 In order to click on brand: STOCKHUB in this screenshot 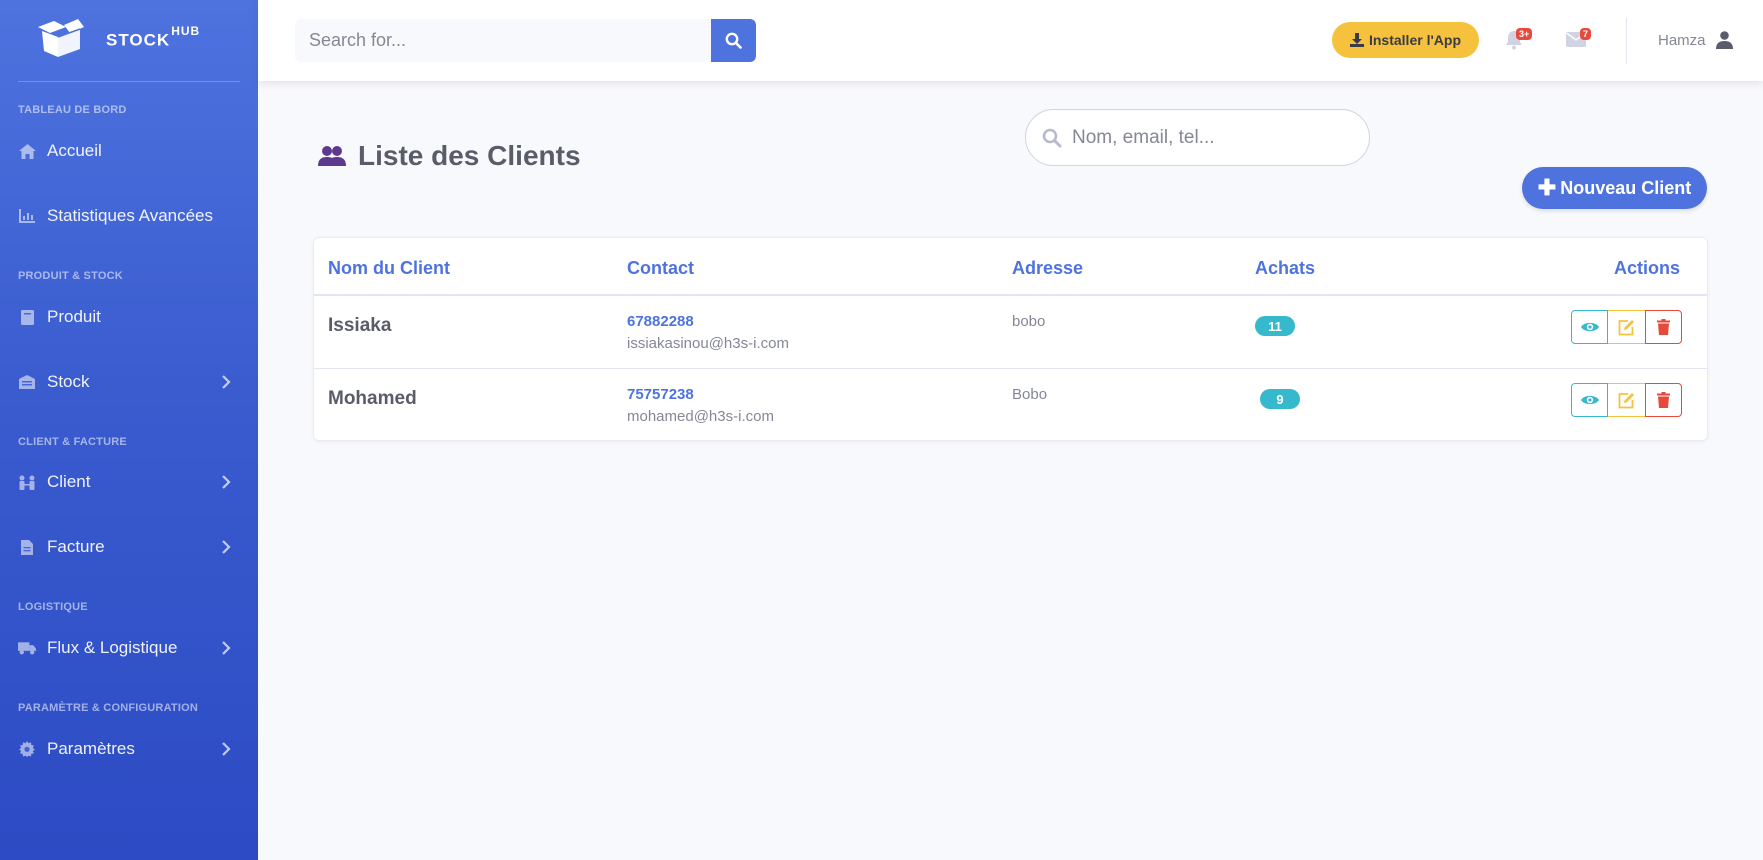, I will do `click(118, 39)`.